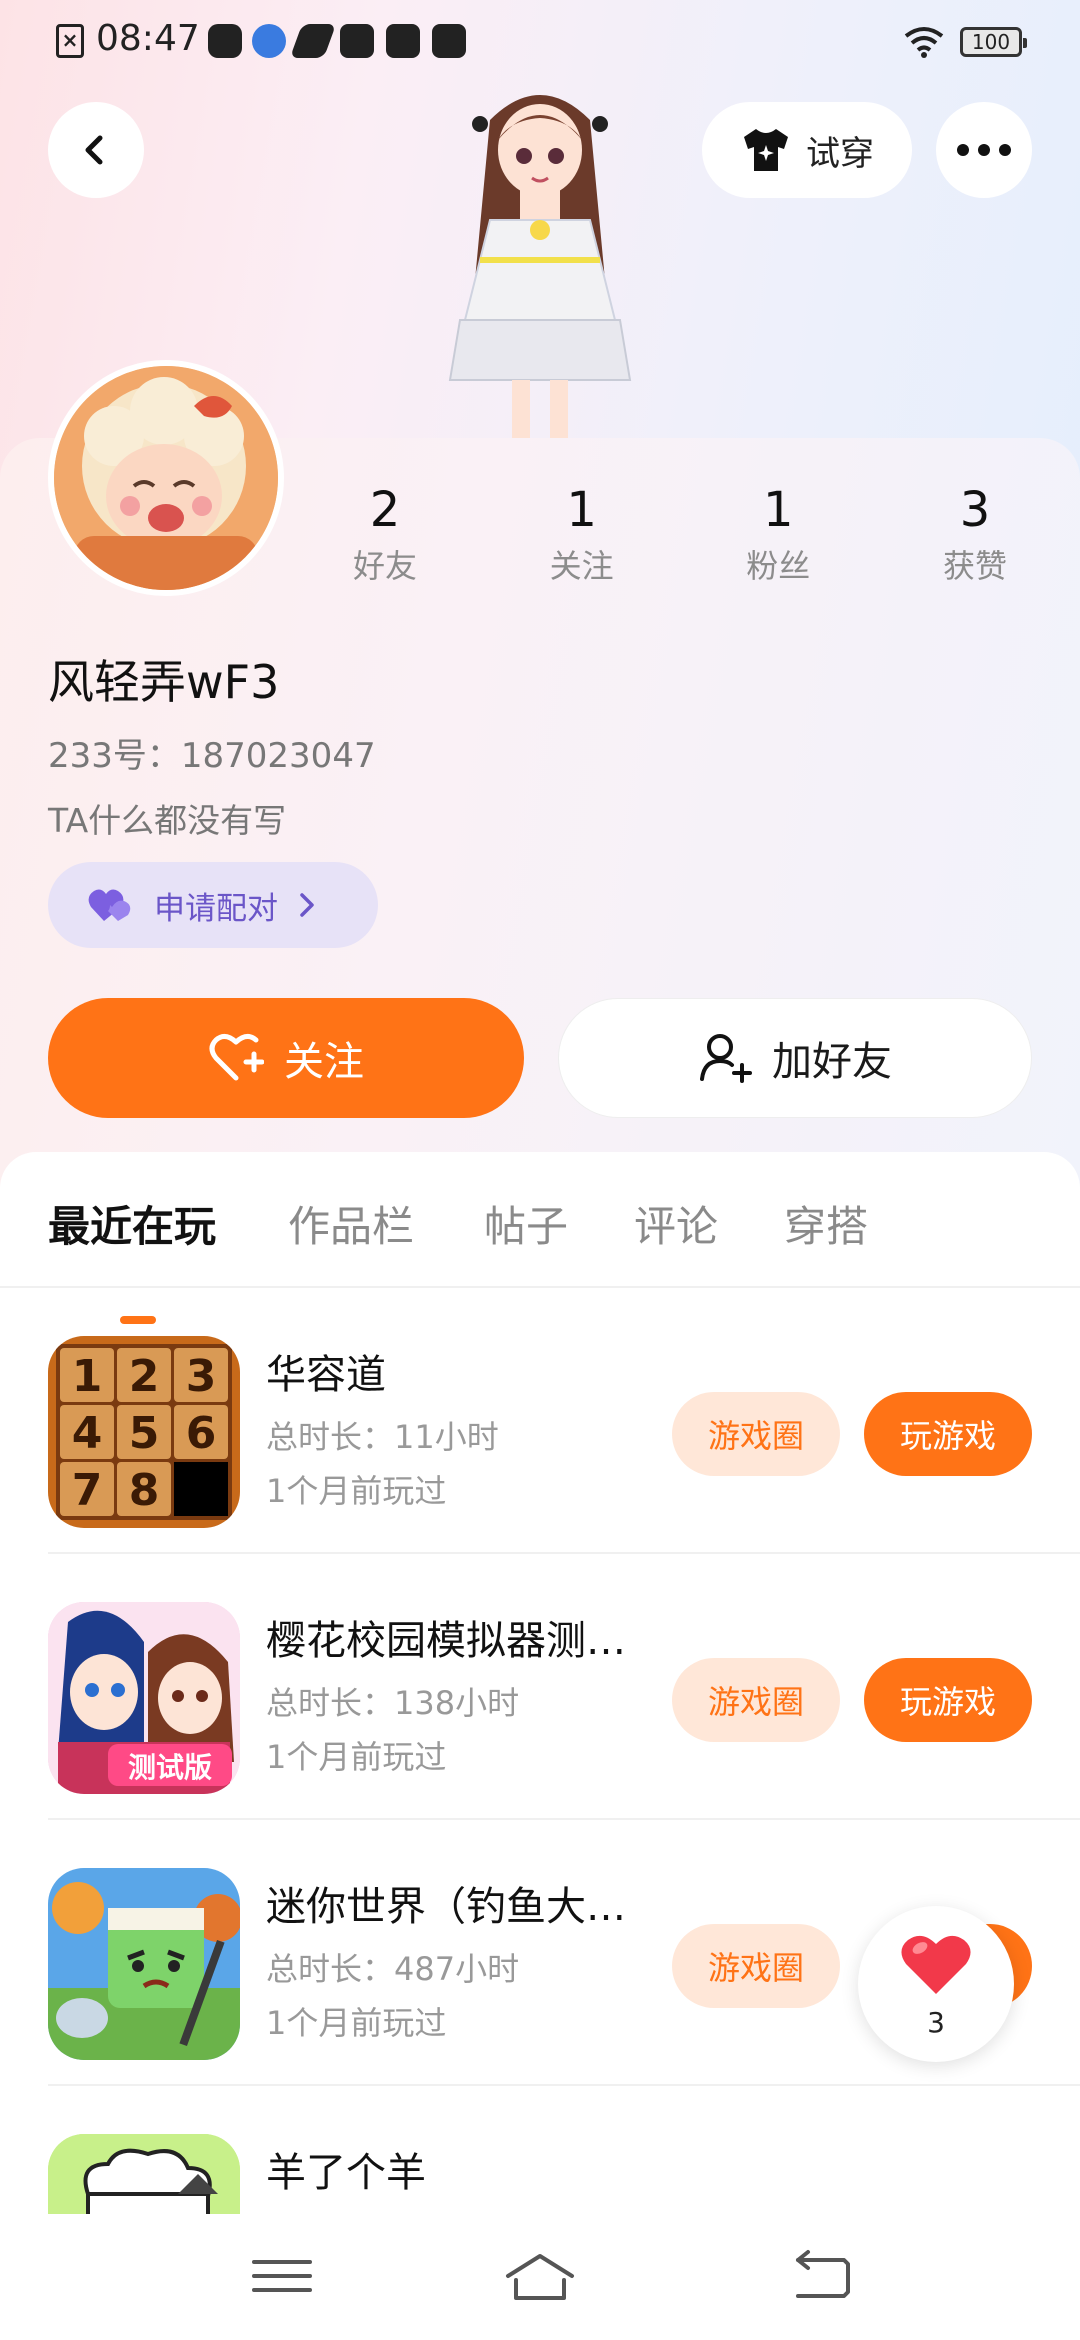 This screenshot has width=1080, height=2340. I want to click on game-icon-mini-world, so click(144, 1964).